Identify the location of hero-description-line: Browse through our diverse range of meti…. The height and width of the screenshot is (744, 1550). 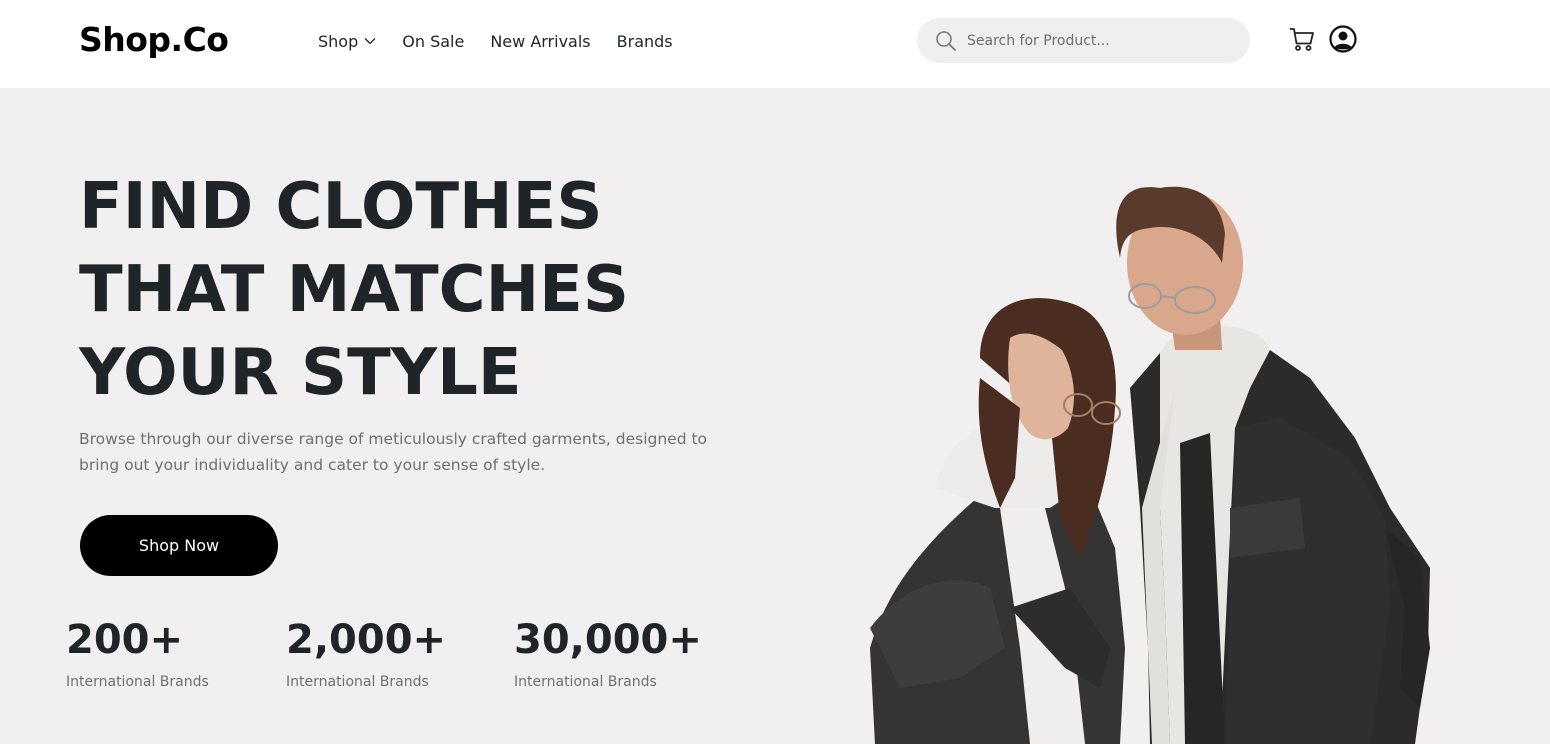
(393, 439).